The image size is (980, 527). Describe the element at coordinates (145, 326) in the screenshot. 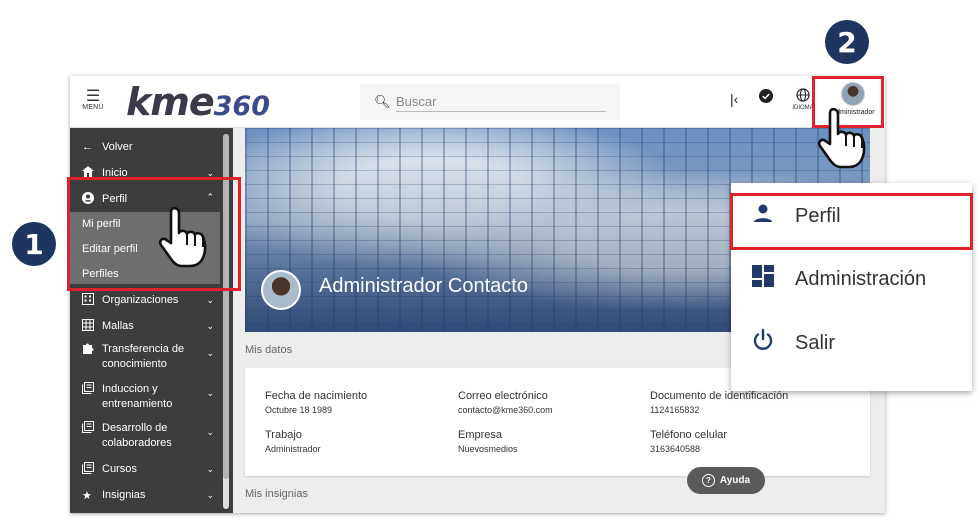

I see `sidebar-item-mallas: Mallas ⌄` at that location.